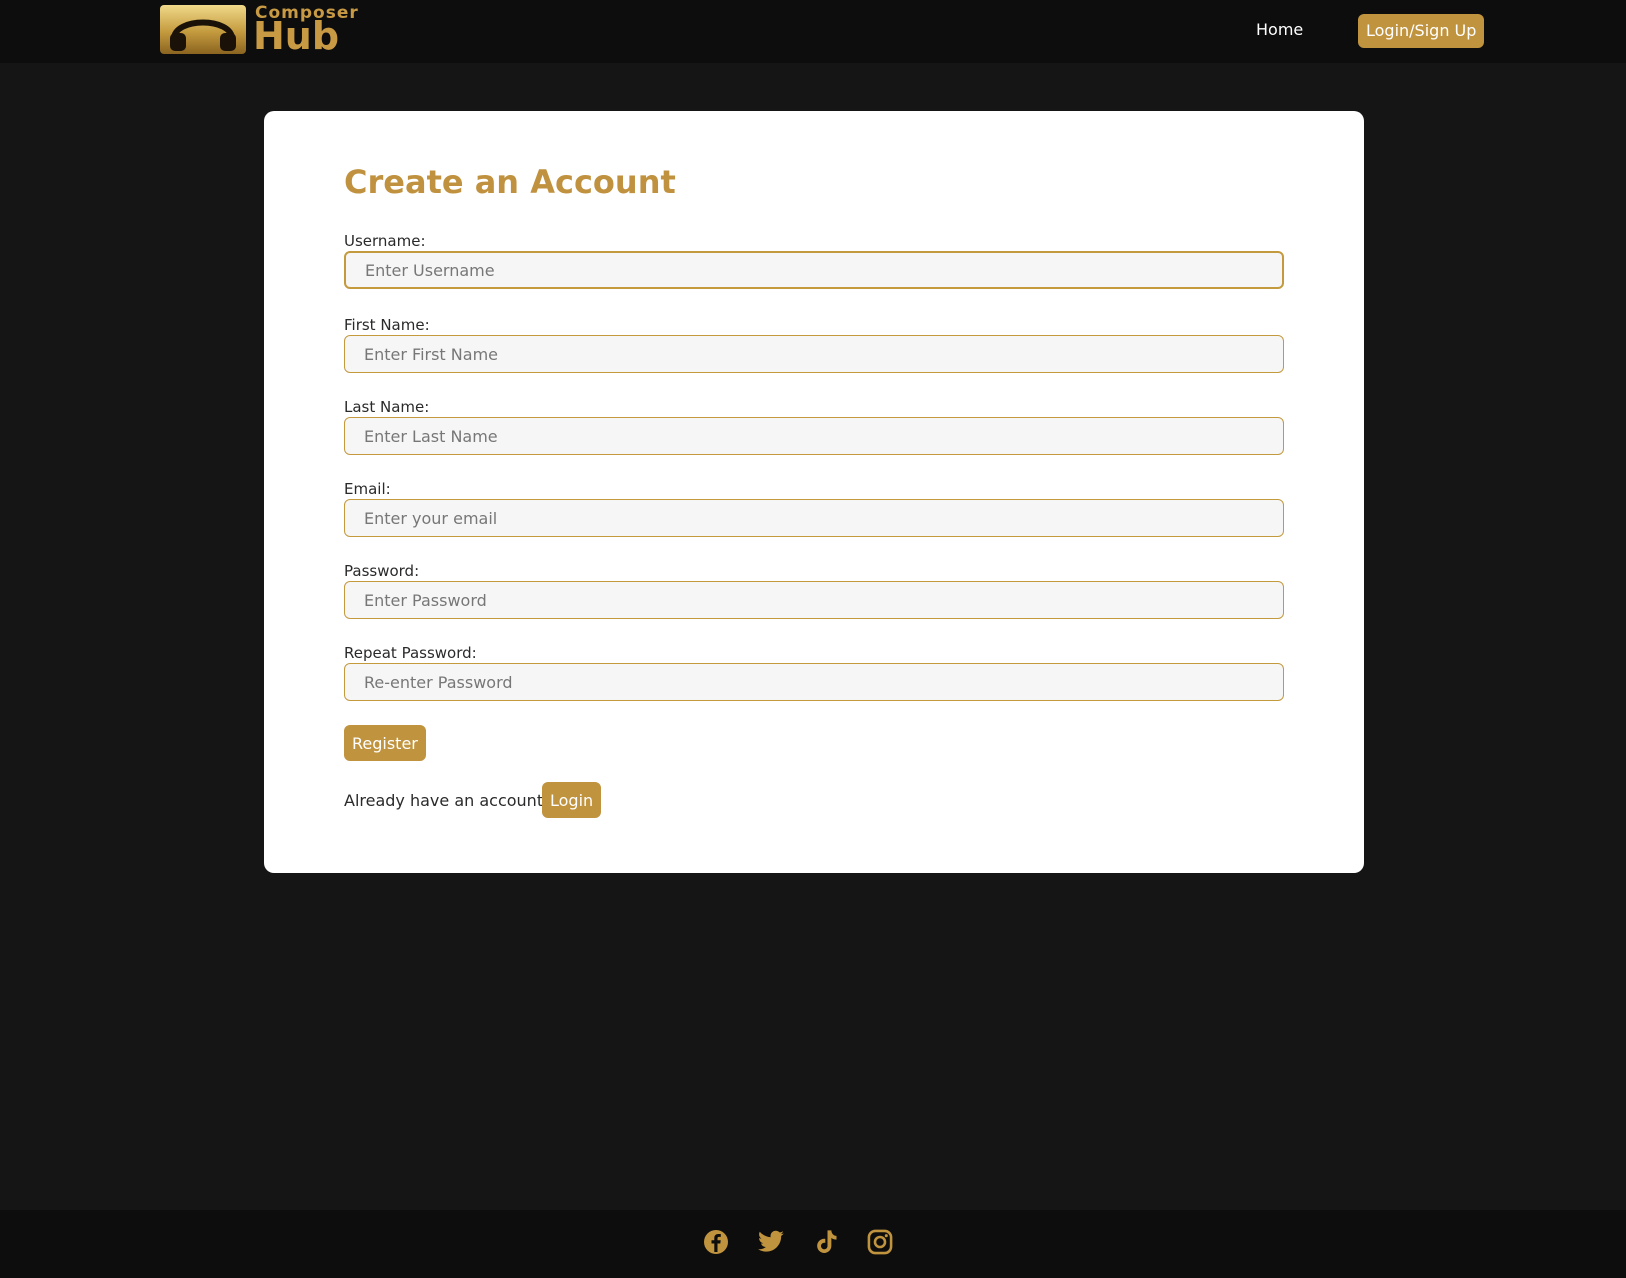  What do you see at coordinates (203, 29) in the screenshot?
I see `headphones-logo-icon` at bounding box center [203, 29].